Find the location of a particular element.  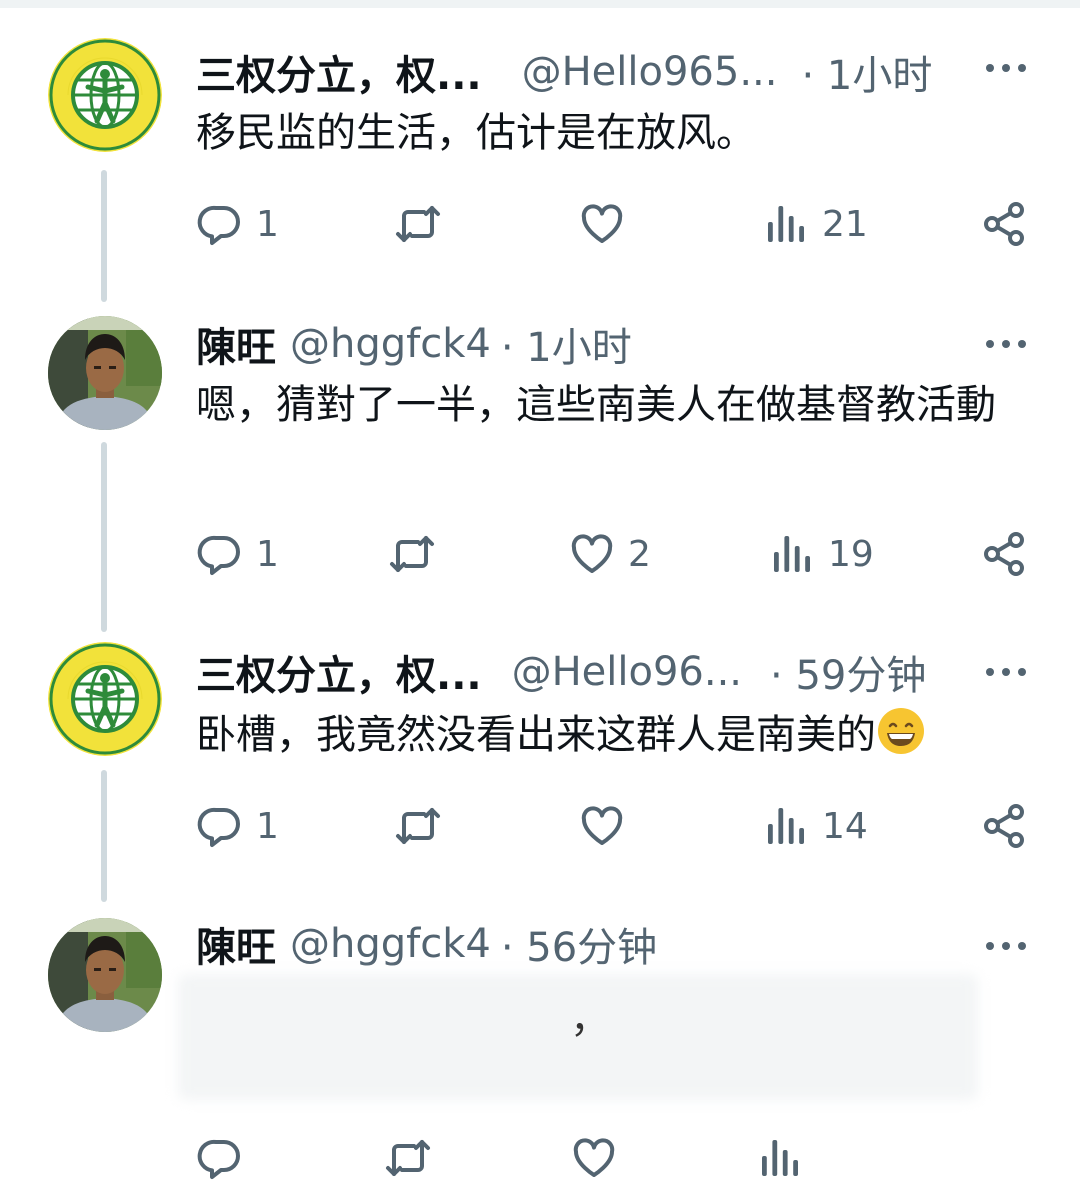

like-button: 2 is located at coordinates (609, 554).